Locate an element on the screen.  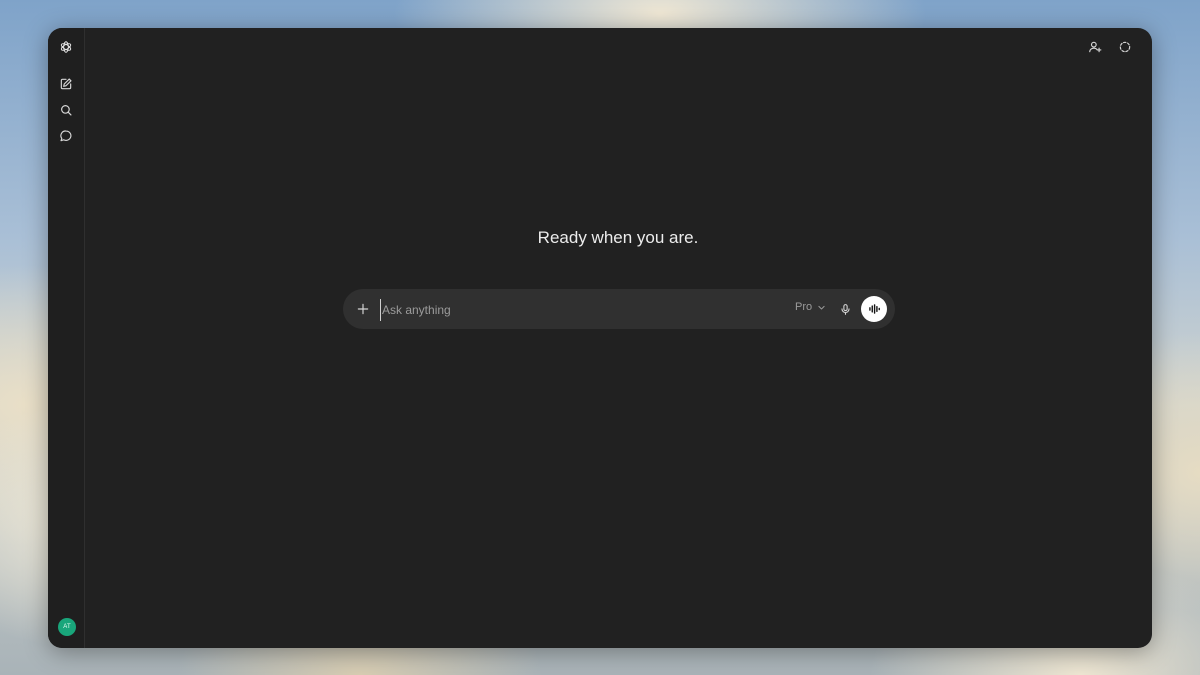
model-selector: Pro is located at coordinates (810, 307).